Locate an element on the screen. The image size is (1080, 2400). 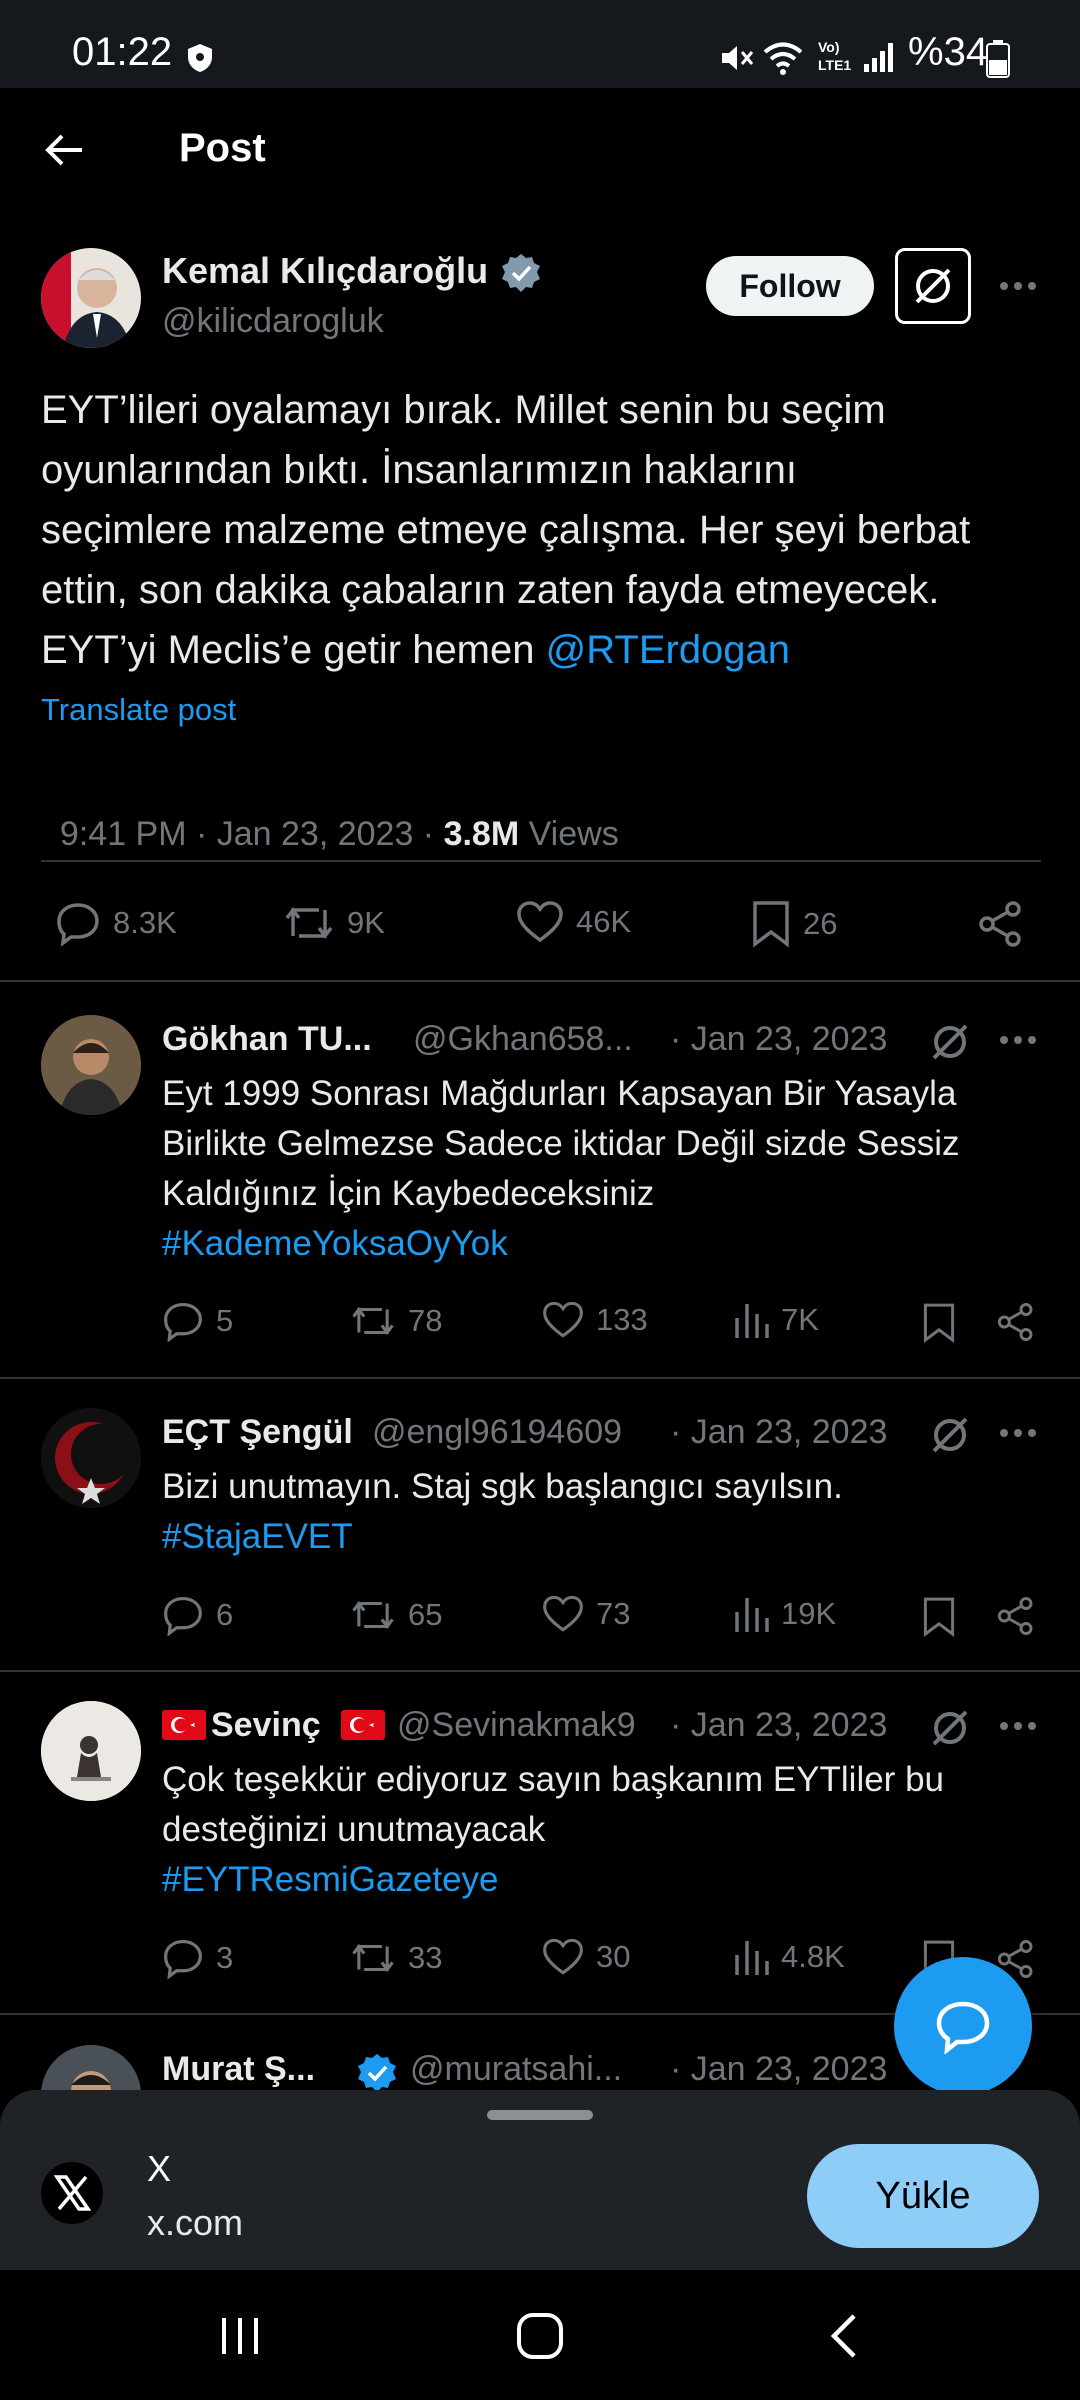
repost-button: 33 is located at coordinates (396, 1958).